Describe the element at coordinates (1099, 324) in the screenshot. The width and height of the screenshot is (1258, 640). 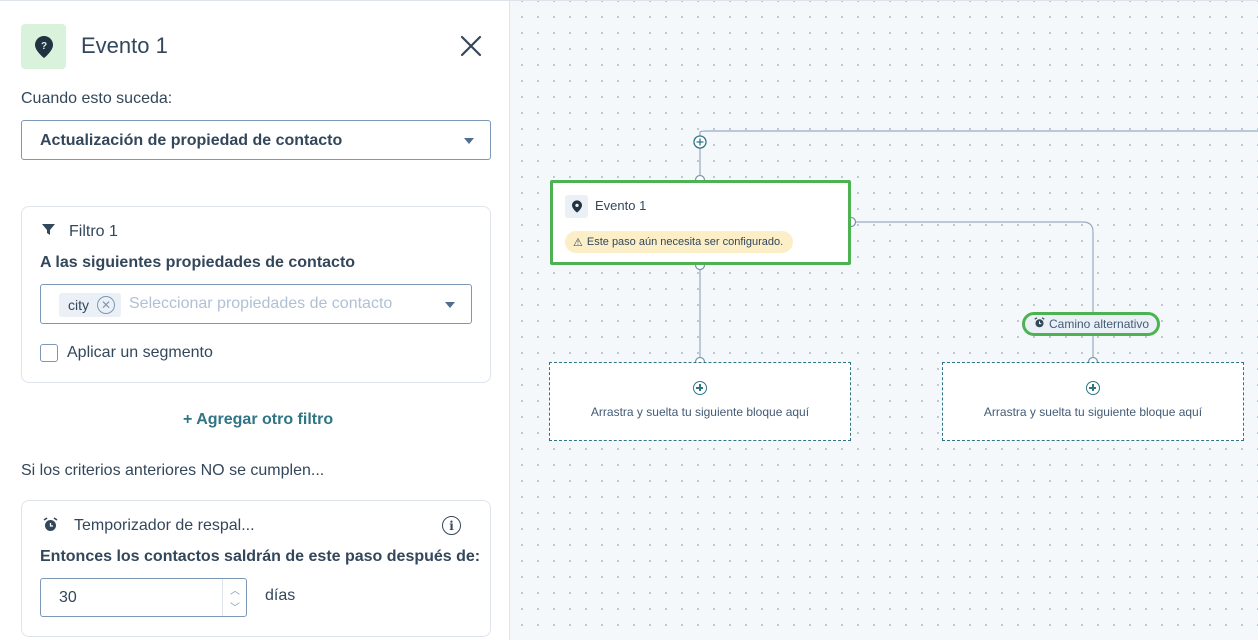
I see `alternative-path-label: Camino alternativo` at that location.